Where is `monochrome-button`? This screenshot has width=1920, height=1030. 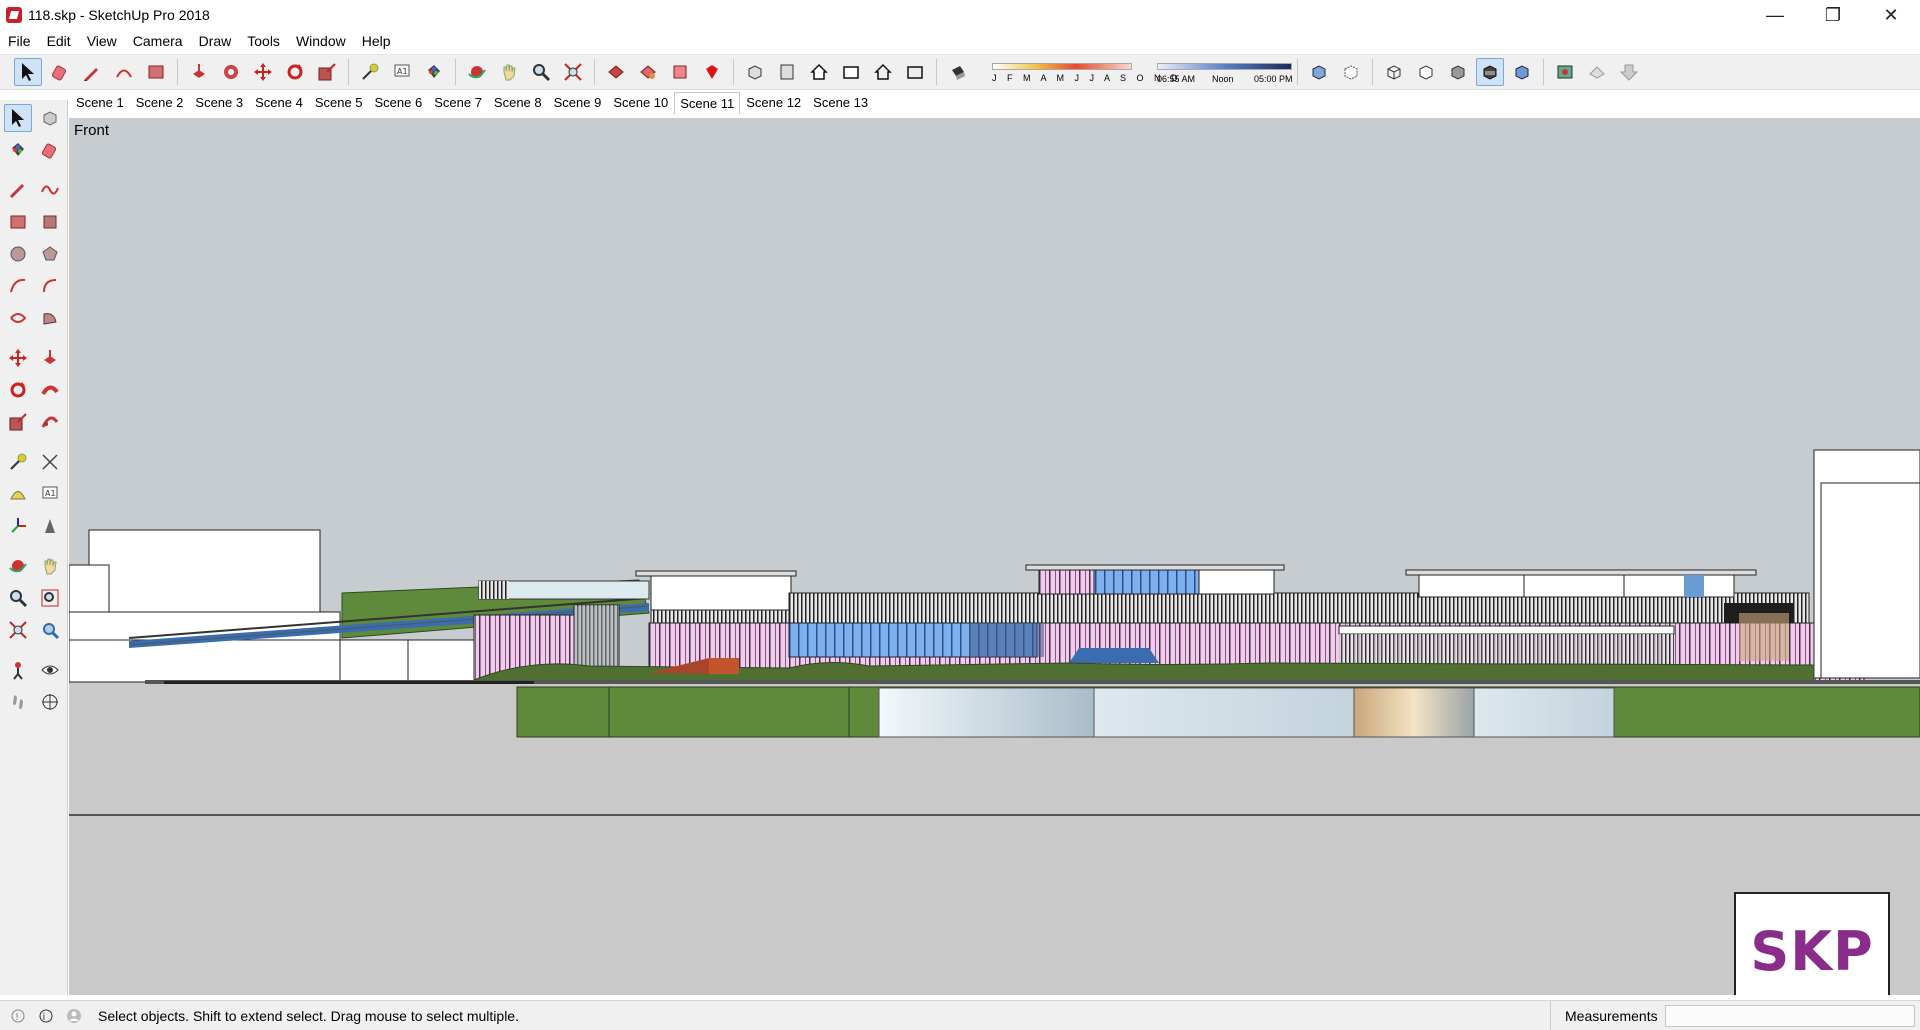 monochrome-button is located at coordinates (1522, 72).